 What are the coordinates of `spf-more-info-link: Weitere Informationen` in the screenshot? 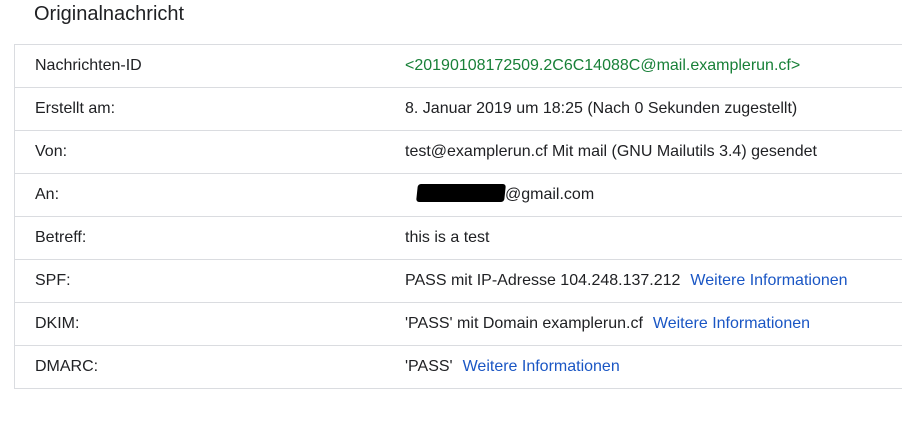 It's located at (768, 280).